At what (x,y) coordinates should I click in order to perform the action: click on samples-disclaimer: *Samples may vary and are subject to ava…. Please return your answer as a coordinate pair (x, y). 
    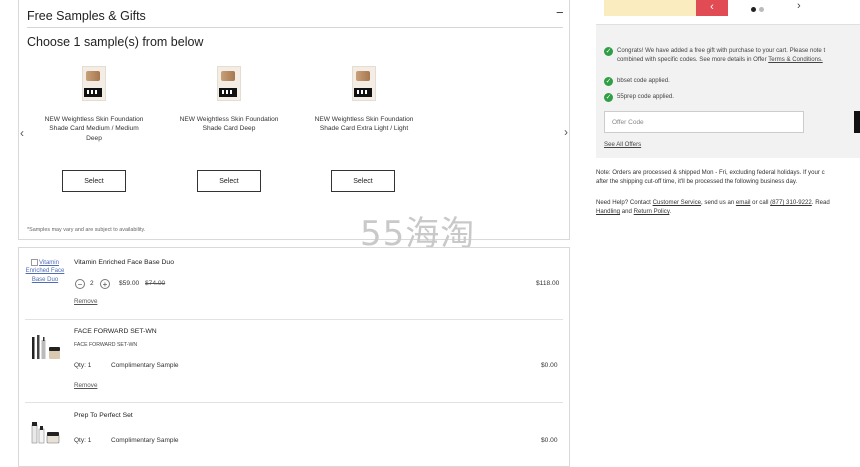
    Looking at the image, I should click on (86, 230).